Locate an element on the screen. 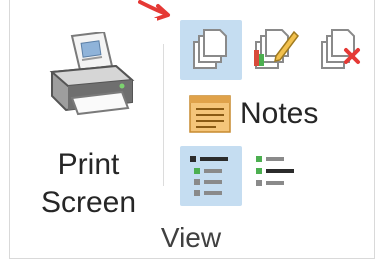 This screenshot has width=385, height=275. pages-icon is located at coordinates (210, 49).